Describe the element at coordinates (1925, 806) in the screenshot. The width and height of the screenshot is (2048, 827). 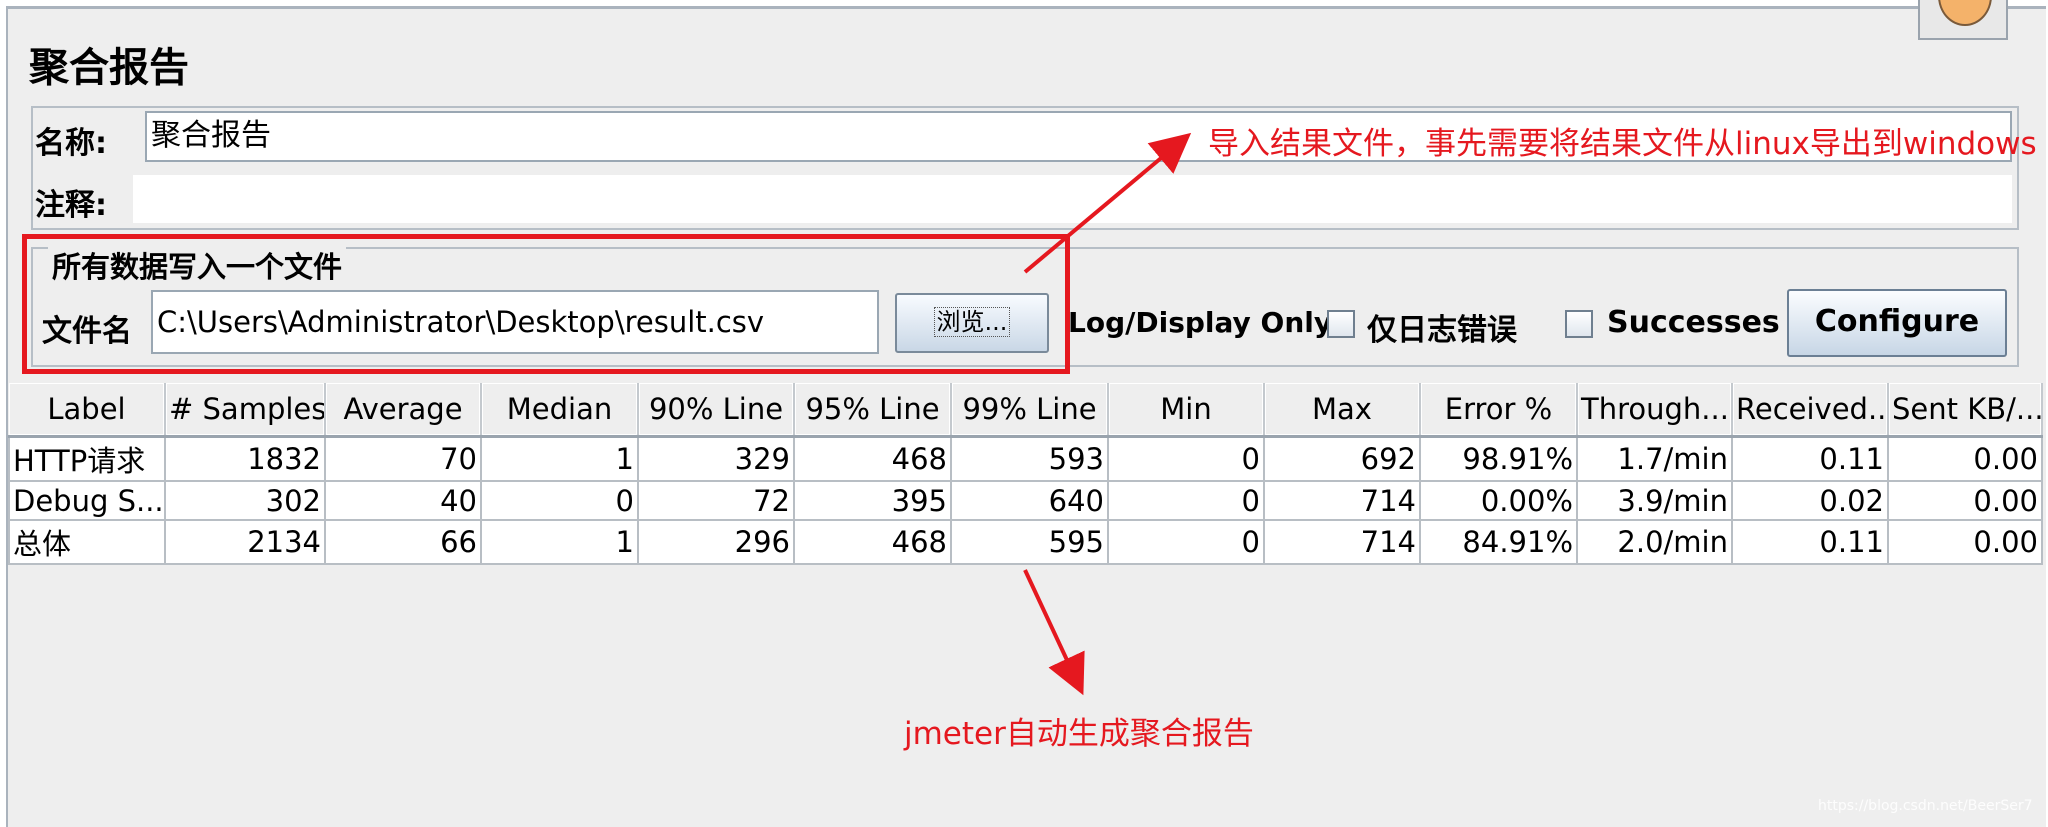
I see `watermark: https://blog.csdn.net/BeerSer7` at that location.